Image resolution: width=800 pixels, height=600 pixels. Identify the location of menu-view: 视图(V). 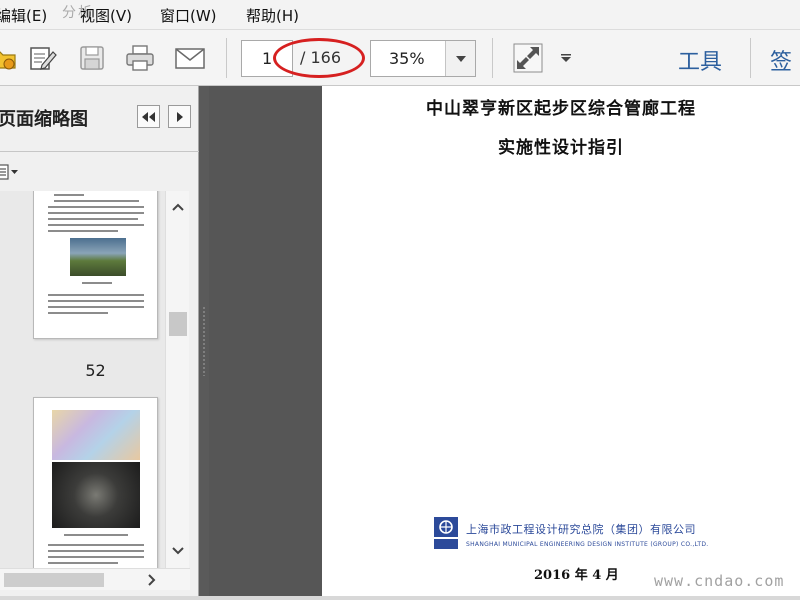
(106, 15).